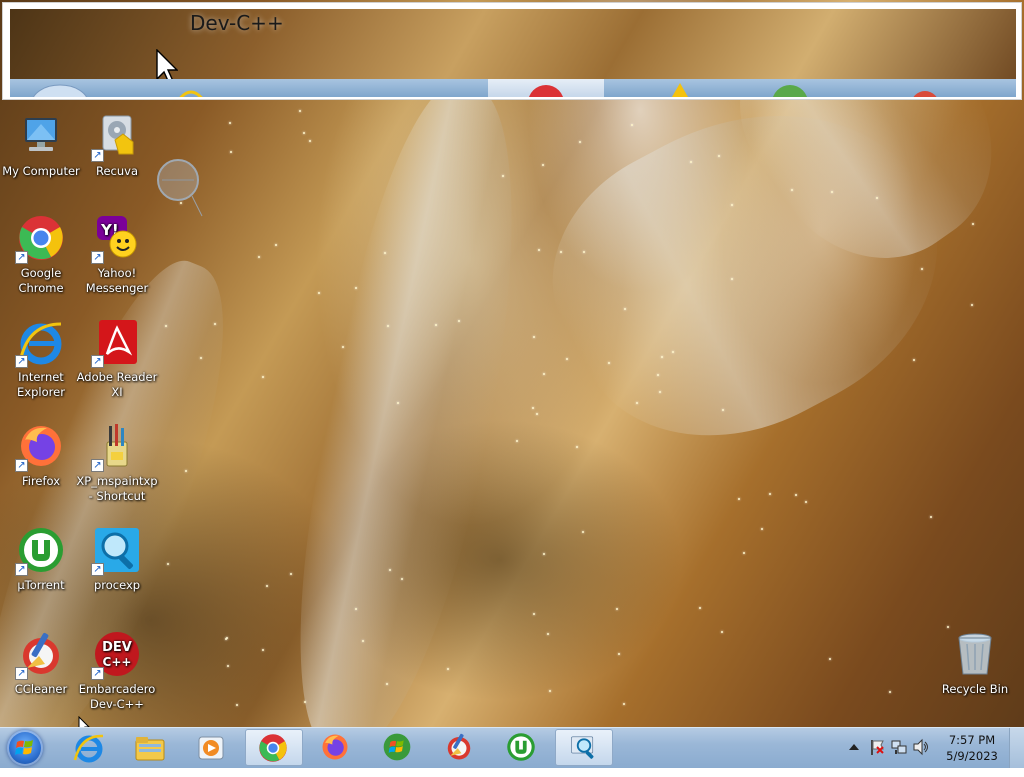 This screenshot has width=1024, height=777. Describe the element at coordinates (40, 551) in the screenshot. I see `utorrent-icon: ↗` at that location.